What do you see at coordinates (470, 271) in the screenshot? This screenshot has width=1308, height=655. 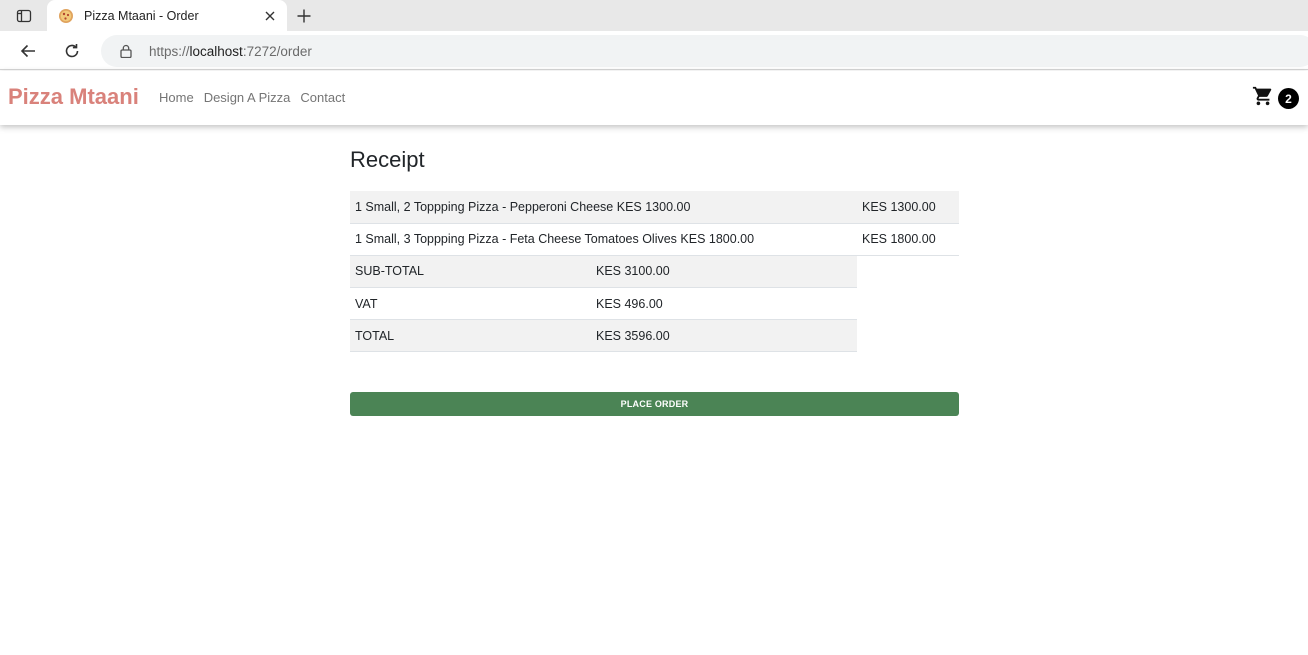 I see `subtotal-label: SUB-TOTAL` at bounding box center [470, 271].